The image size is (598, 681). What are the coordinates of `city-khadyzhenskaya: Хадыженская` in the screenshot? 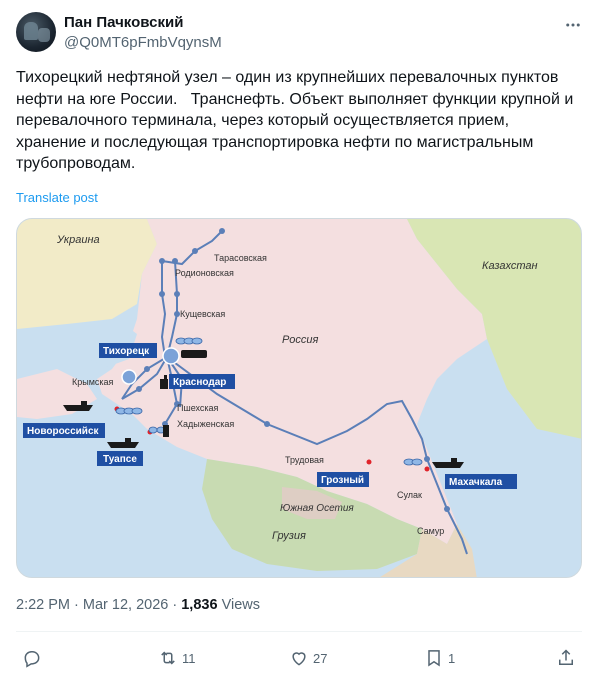 It's located at (205, 424).